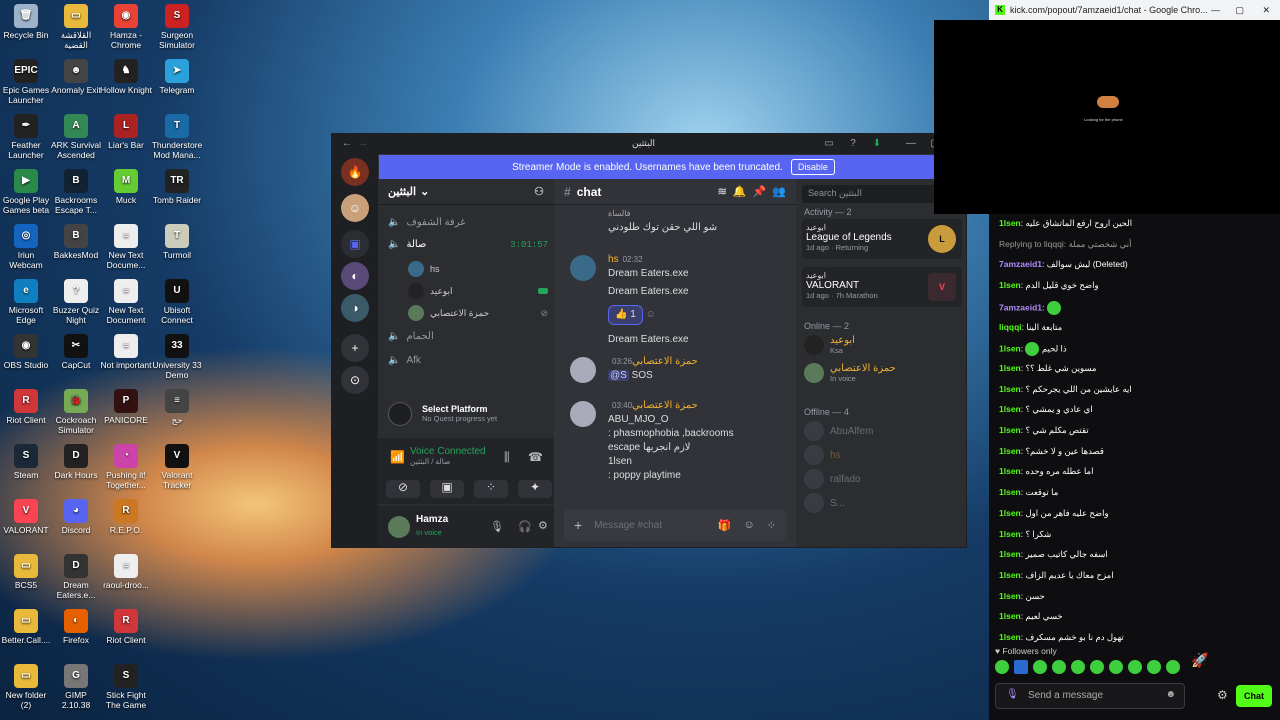 The image size is (1280, 720). Describe the element at coordinates (76, 137) in the screenshot. I see `desktop-icon: A ARK Survival Ascended` at that location.